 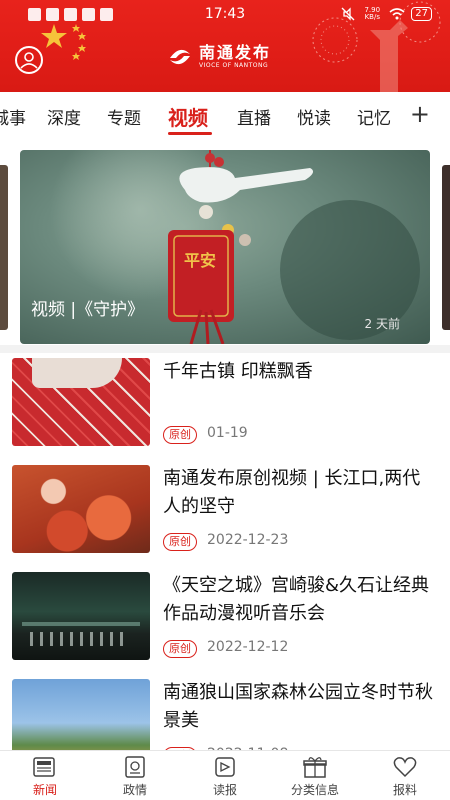 What do you see at coordinates (238, 371) in the screenshot?
I see `article-title: 千年古镇 印糕飘香` at bounding box center [238, 371].